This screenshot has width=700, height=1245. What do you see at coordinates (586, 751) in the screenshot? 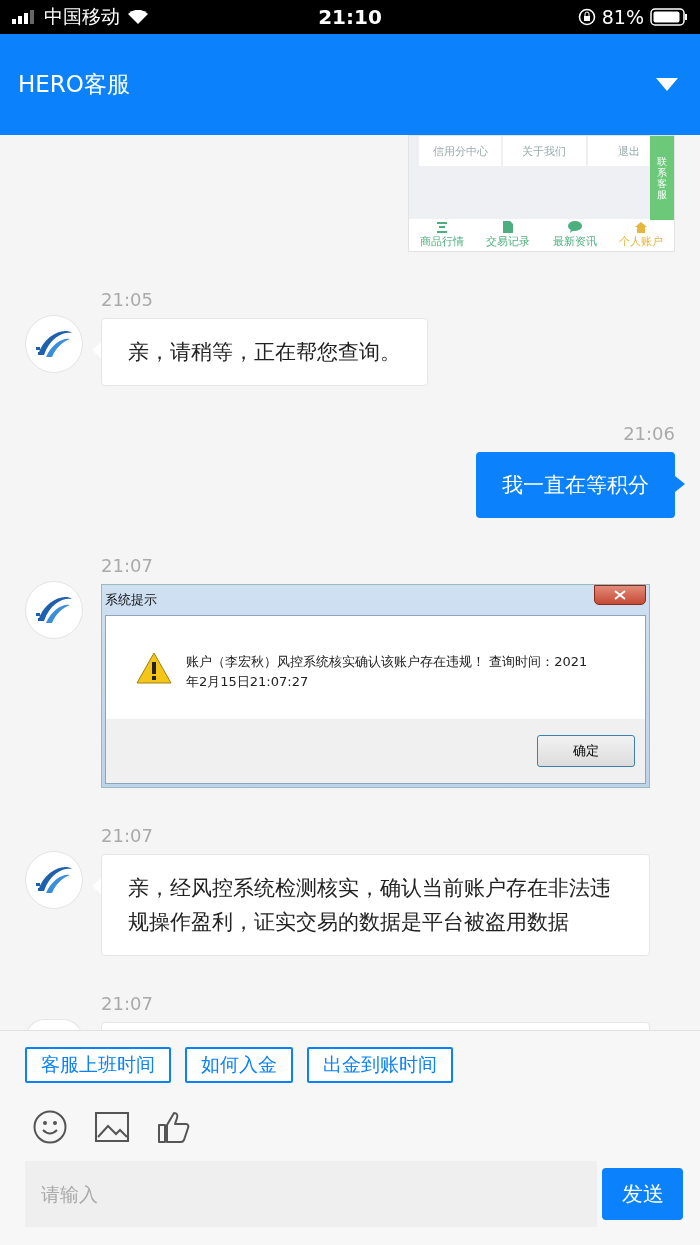
I see `ok-button: 确定` at bounding box center [586, 751].